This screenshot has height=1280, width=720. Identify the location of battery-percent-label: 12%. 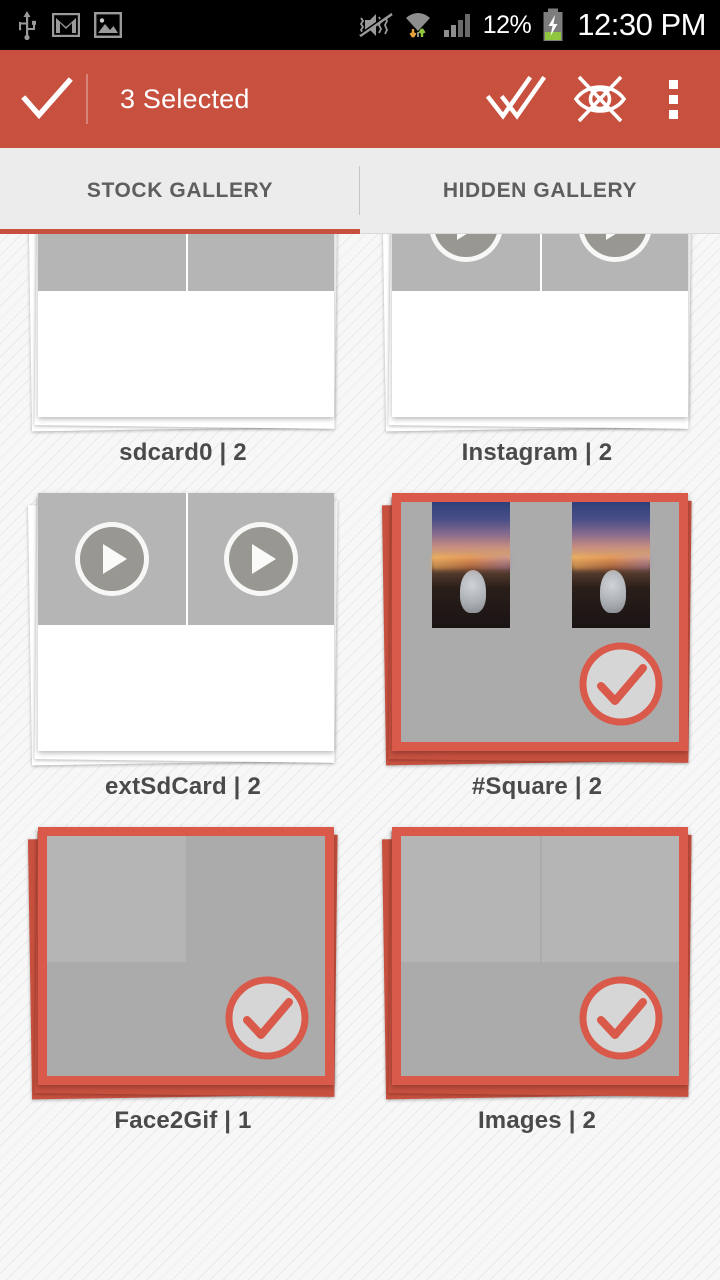
(507, 24).